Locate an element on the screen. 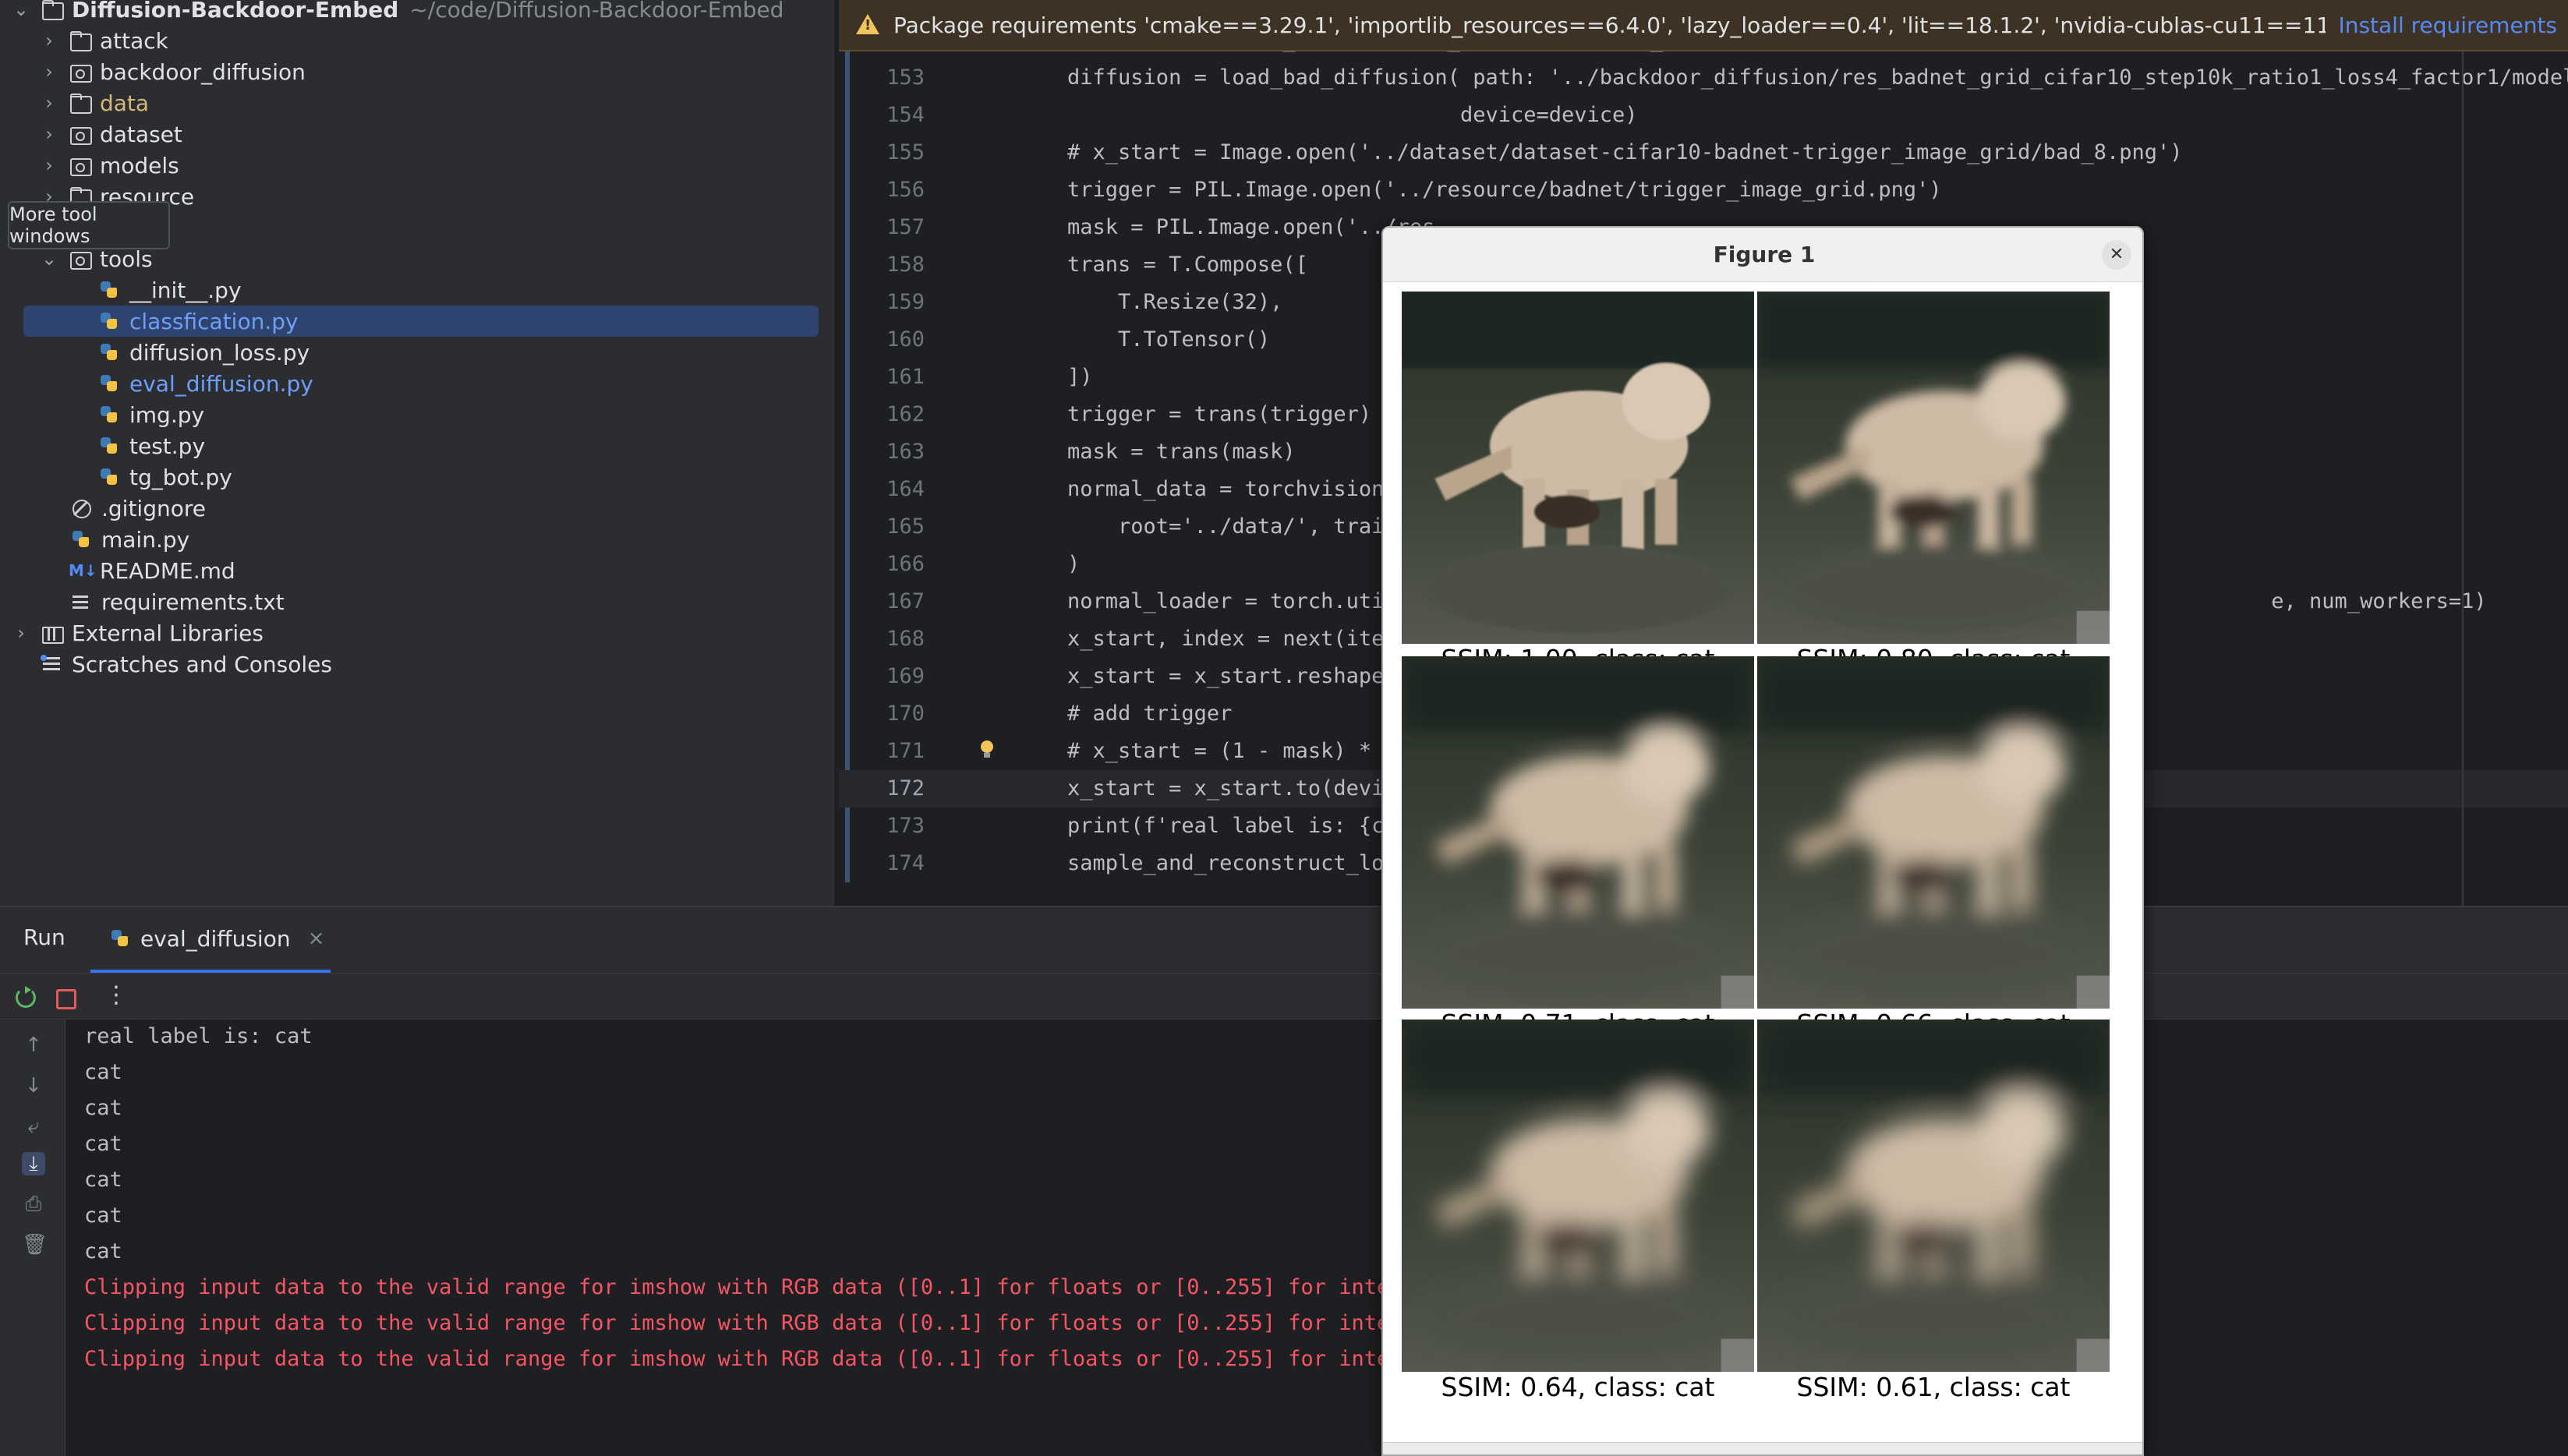  tree-item-readme: M↓ README.md is located at coordinates (417, 570).